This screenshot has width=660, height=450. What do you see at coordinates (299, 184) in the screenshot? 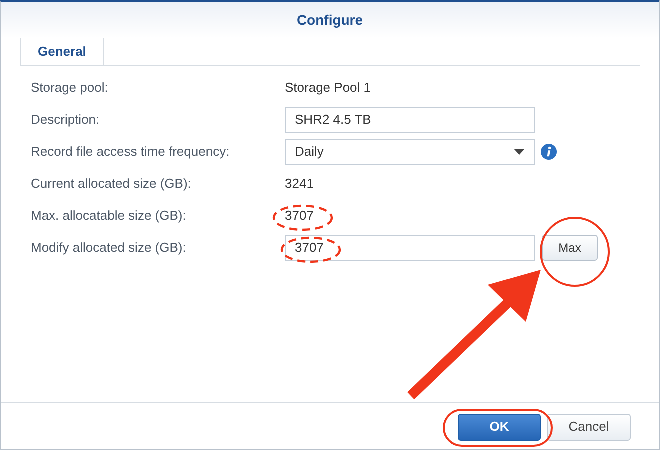
I see `field-value: 3241` at bounding box center [299, 184].